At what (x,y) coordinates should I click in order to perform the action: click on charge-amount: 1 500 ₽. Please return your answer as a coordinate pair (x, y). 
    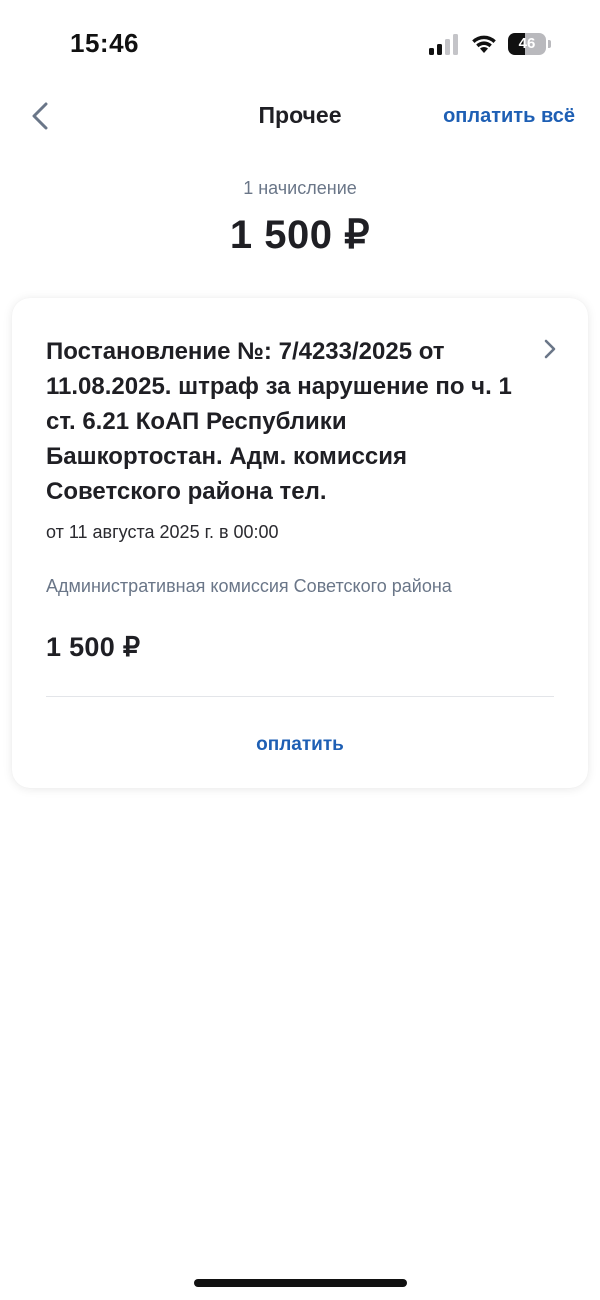
    Looking at the image, I should click on (93, 647).